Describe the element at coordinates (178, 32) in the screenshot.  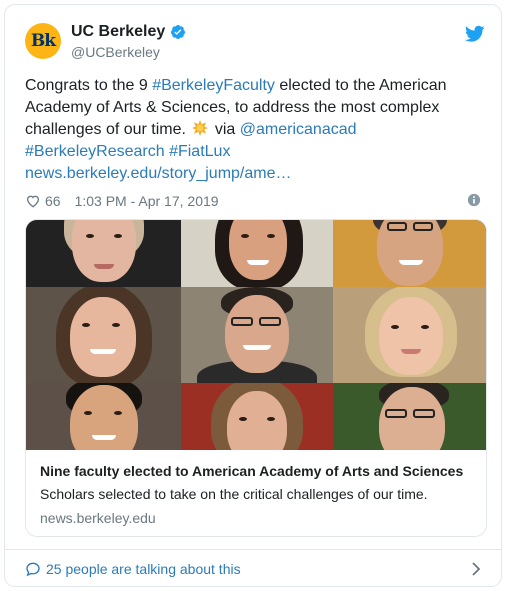
I see `verified-badge-icon` at that location.